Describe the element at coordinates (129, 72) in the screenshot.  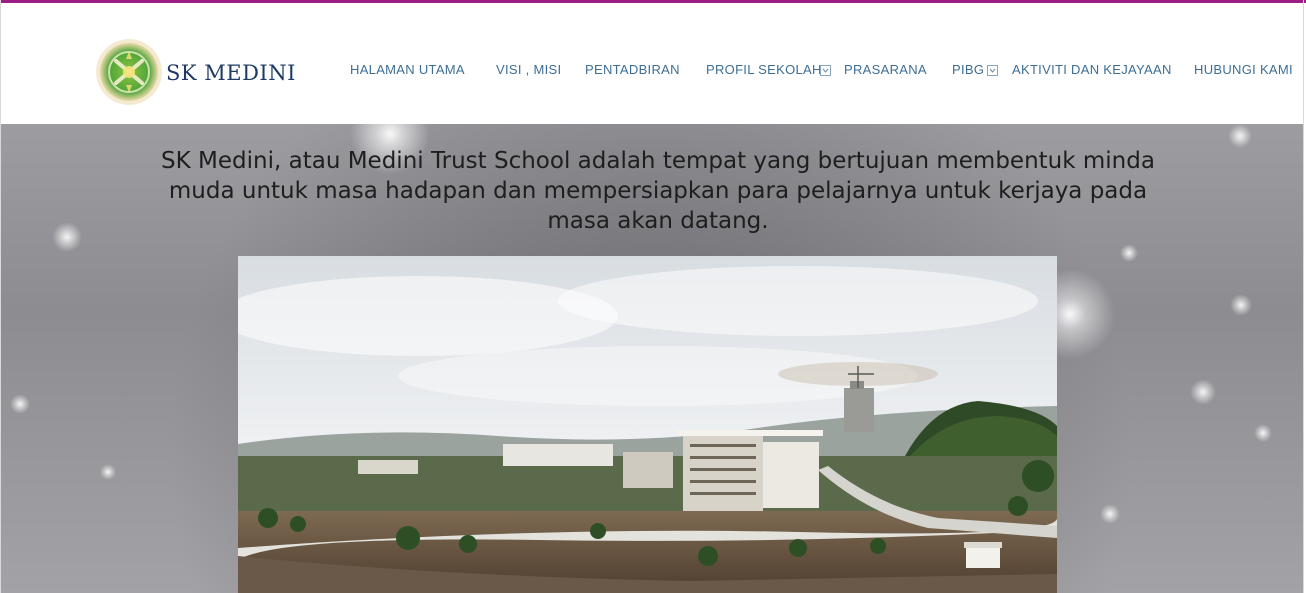
I see `school-crest-icon` at that location.